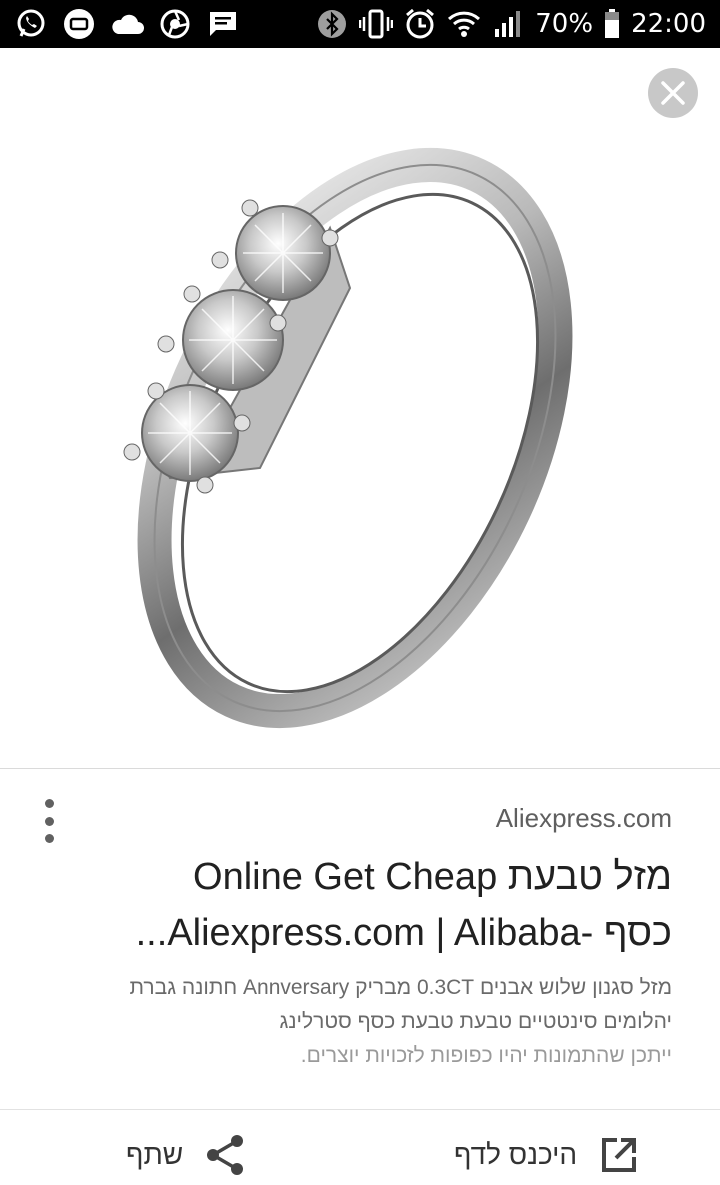 This screenshot has width=720, height=1185. What do you see at coordinates (584, 818) in the screenshot?
I see `result-source: Aliexpress.com` at bounding box center [584, 818].